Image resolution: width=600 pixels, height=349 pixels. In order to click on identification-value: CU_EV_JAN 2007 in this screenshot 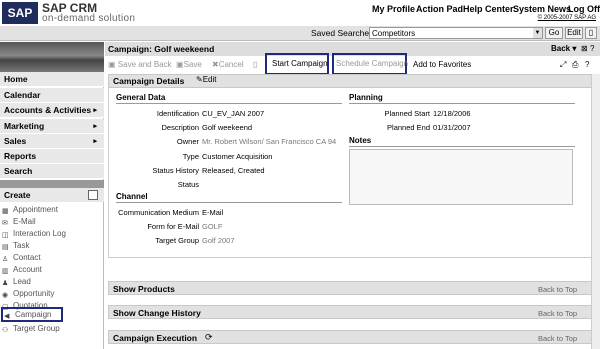, I will do `click(233, 113)`.